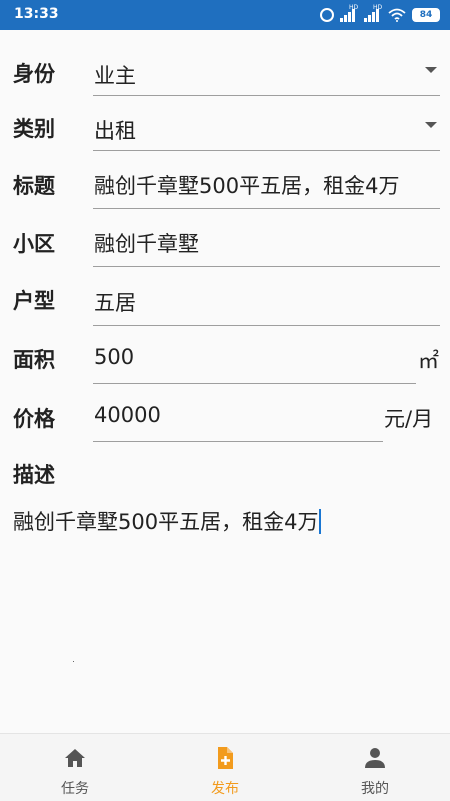 The width and height of the screenshot is (450, 801). I want to click on community-underline, so click(266, 266).